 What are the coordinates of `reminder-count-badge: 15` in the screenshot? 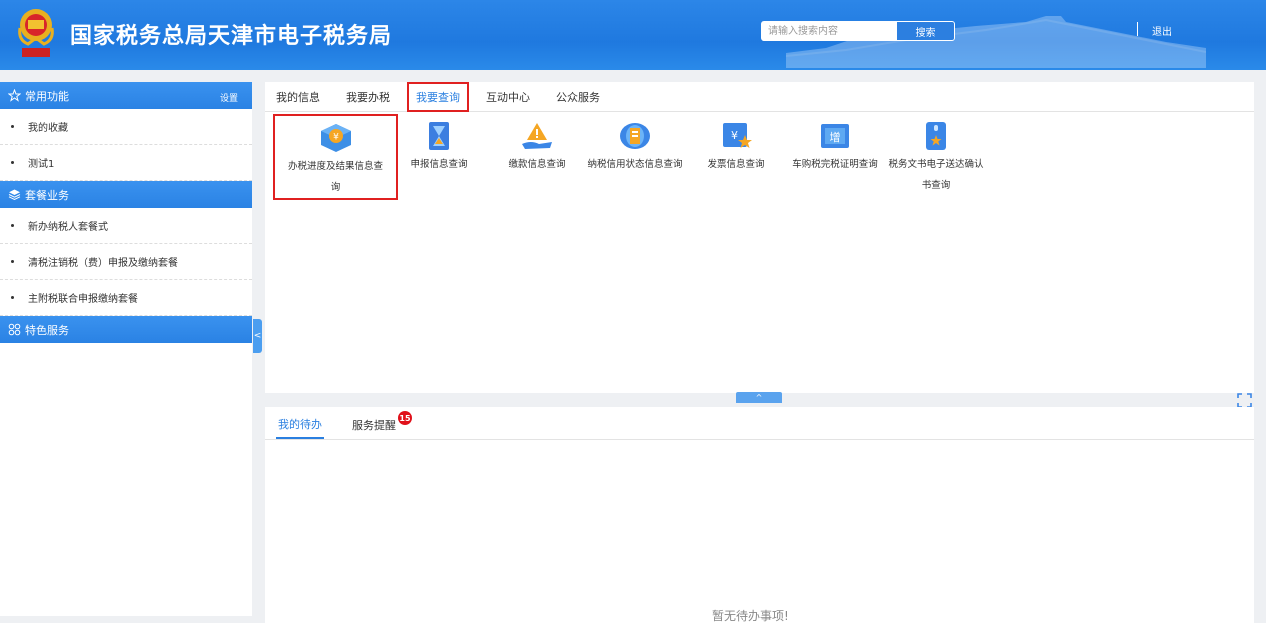 It's located at (405, 418).